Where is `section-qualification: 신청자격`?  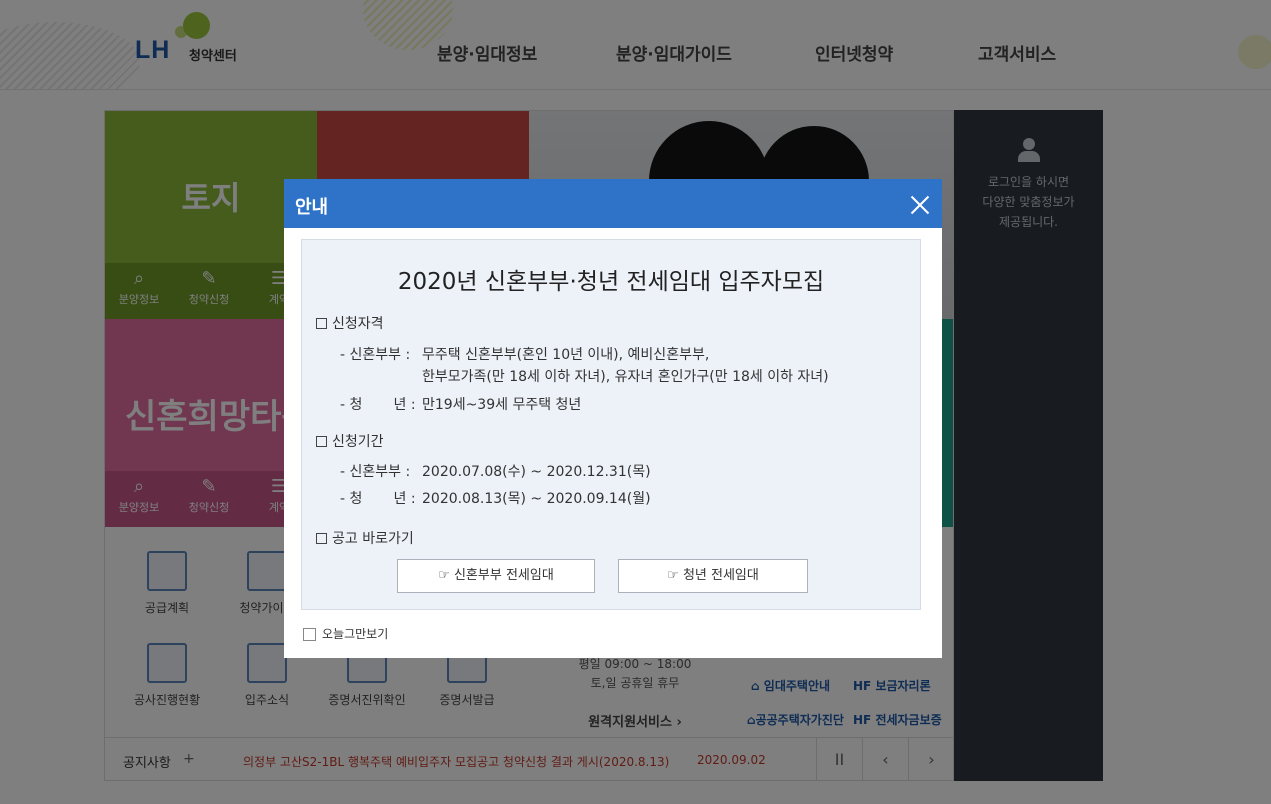
section-qualification: 신청자격 is located at coordinates (350, 323).